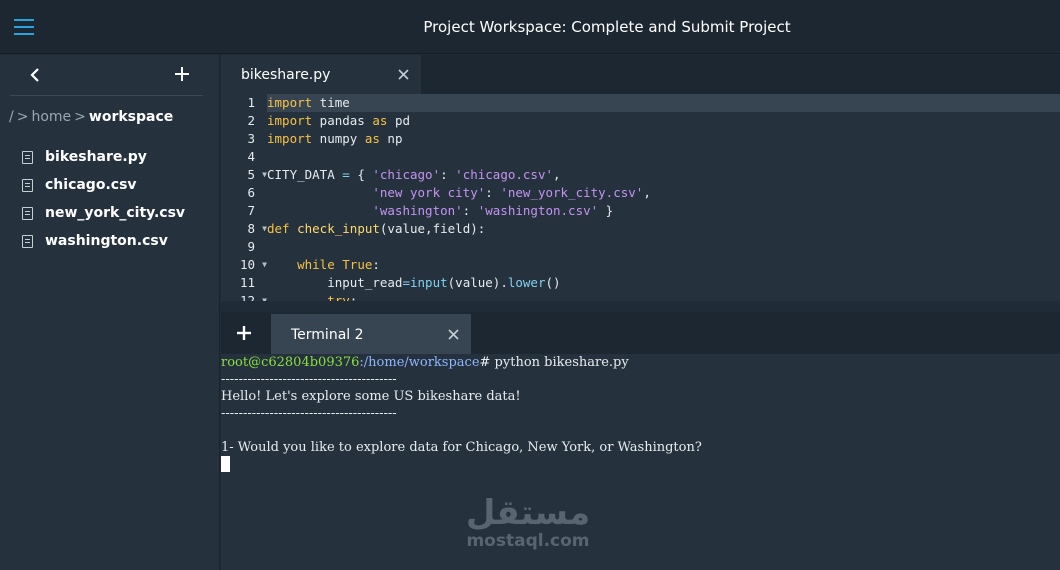 The height and width of the screenshot is (570, 1060). Describe the element at coordinates (244, 197) in the screenshot. I see `line-gutter: 1 2 3 4 5 ▼ 6 7 8 ▼ 9 10 ▼ 11 12 ▼` at that location.